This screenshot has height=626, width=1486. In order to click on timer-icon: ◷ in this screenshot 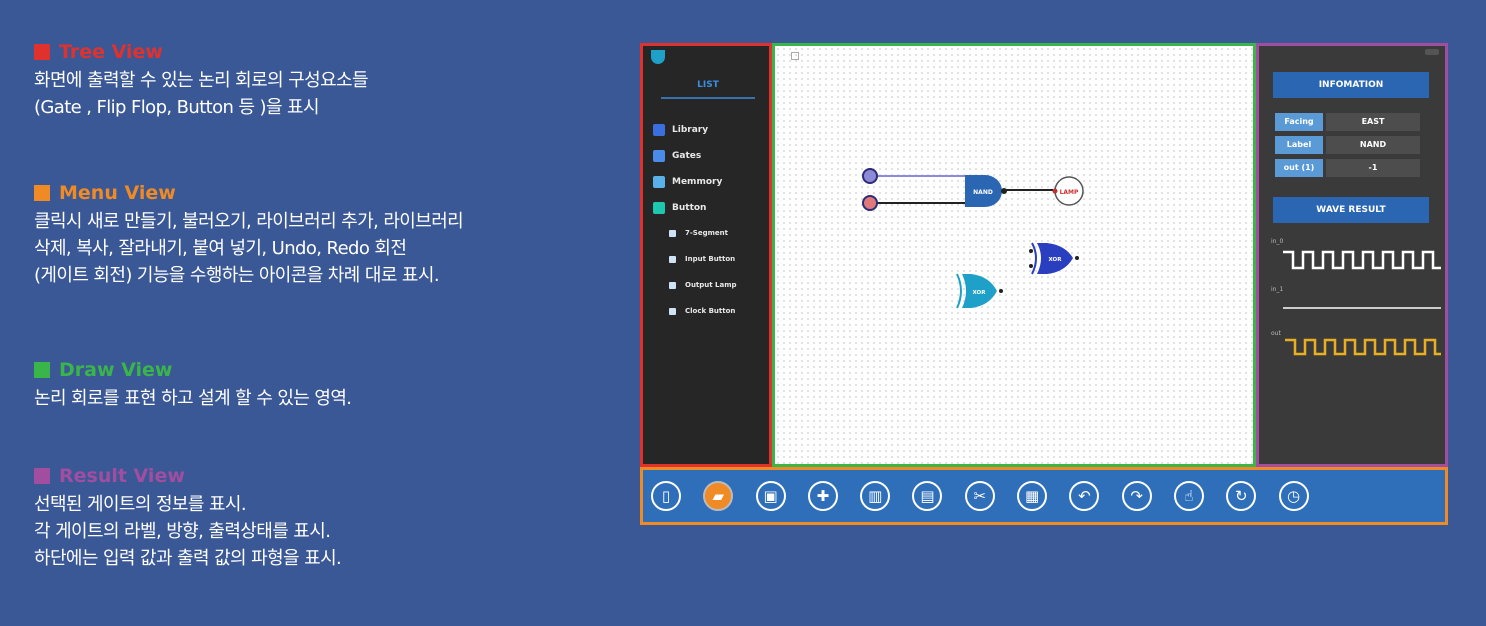, I will do `click(1293, 496)`.